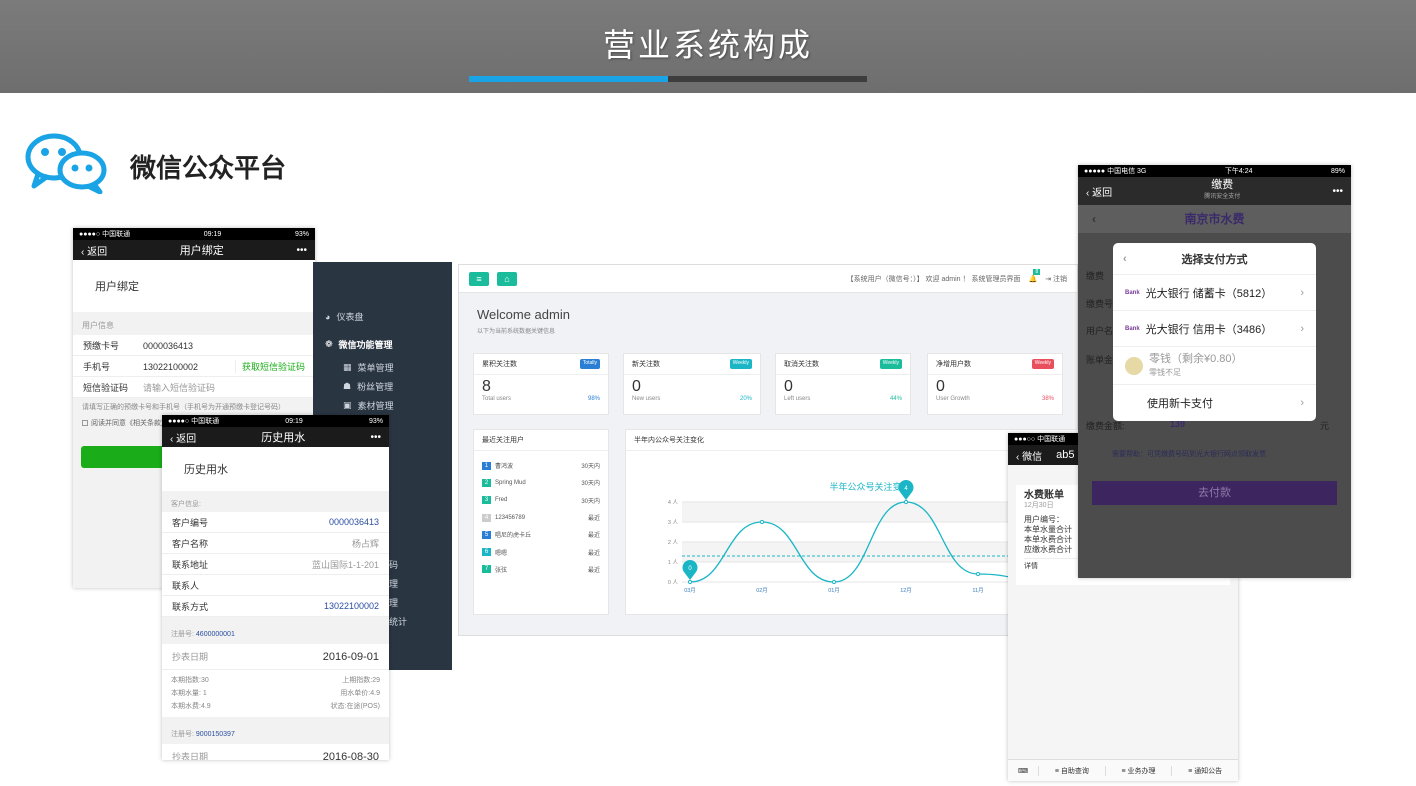 Image resolution: width=1416 pixels, height=786 pixels. What do you see at coordinates (329, 344) in the screenshot?
I see `wechat-small-icon: ❁` at bounding box center [329, 344].